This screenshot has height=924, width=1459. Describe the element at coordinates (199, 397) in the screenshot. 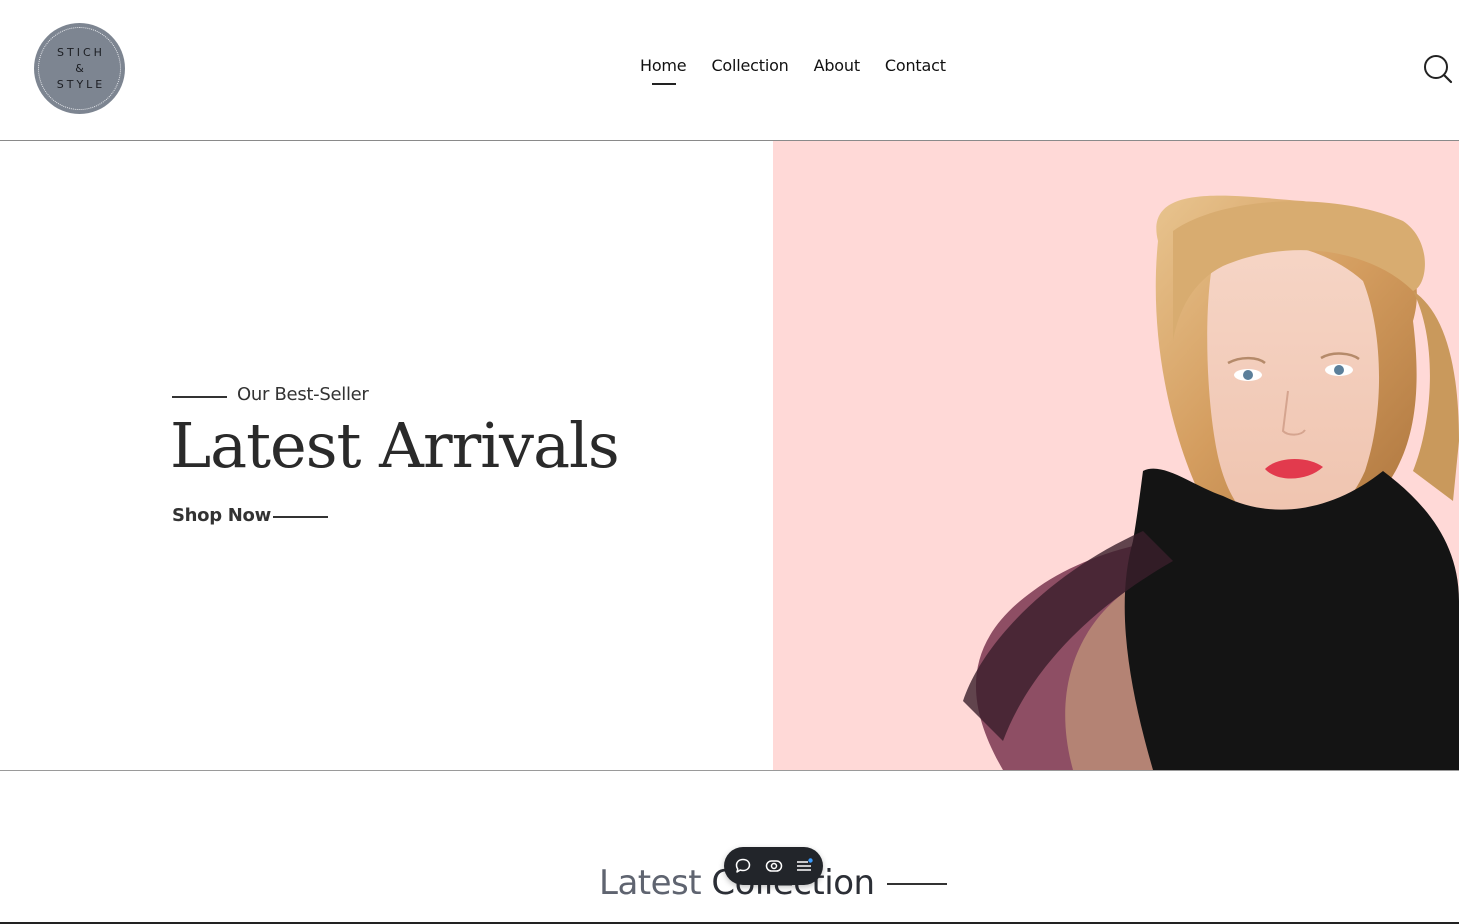

I see `eyebrow-rule` at that location.